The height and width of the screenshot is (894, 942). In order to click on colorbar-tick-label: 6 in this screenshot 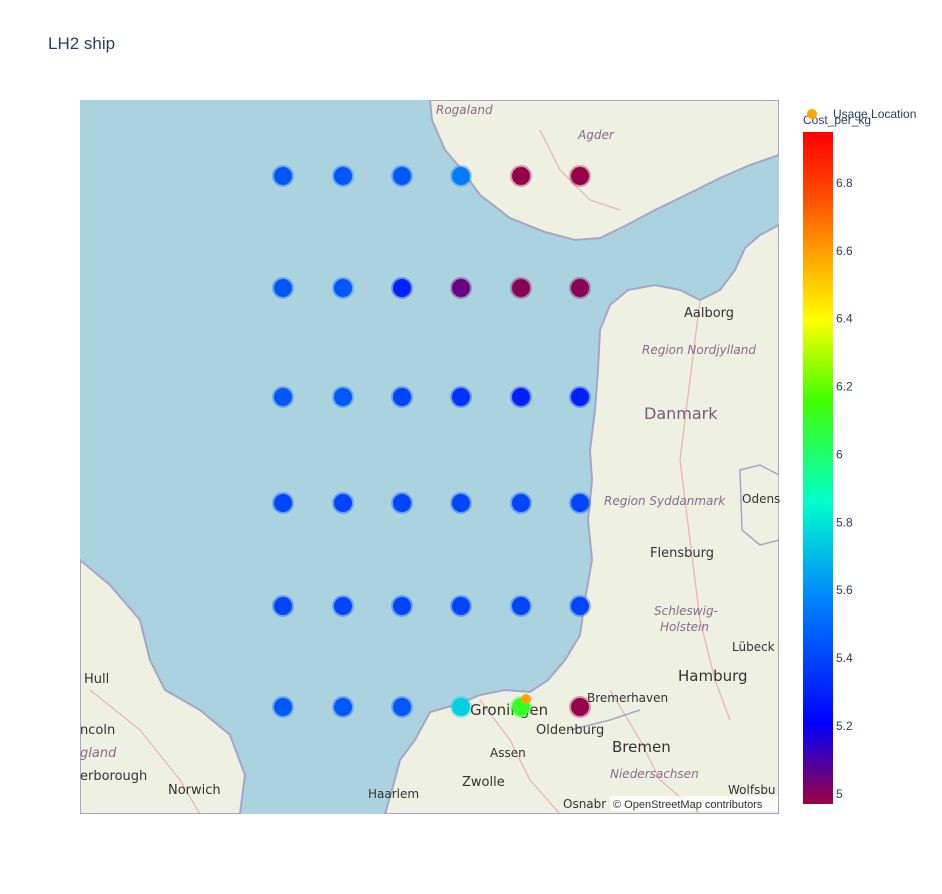, I will do `click(839, 454)`.